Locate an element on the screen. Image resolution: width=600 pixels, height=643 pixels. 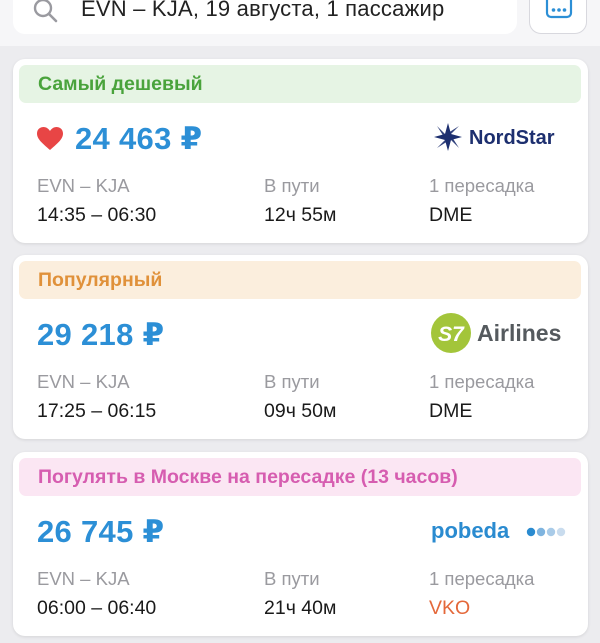
price-row: 24 463 ₽ is located at coordinates (119, 139).